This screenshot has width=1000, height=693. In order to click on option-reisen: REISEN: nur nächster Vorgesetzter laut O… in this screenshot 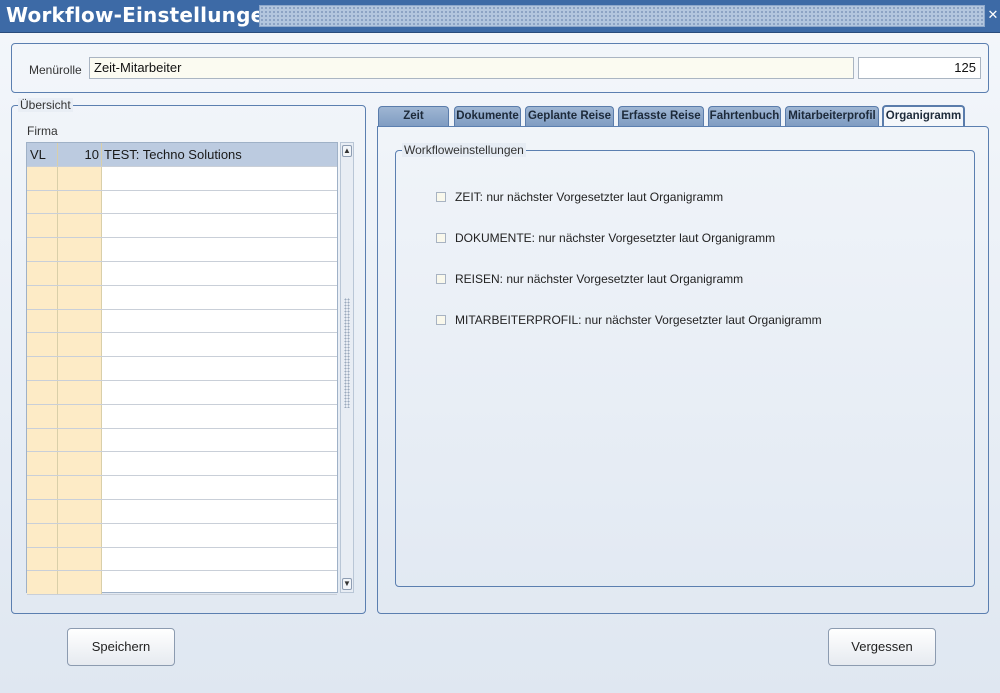, I will do `click(589, 279)`.